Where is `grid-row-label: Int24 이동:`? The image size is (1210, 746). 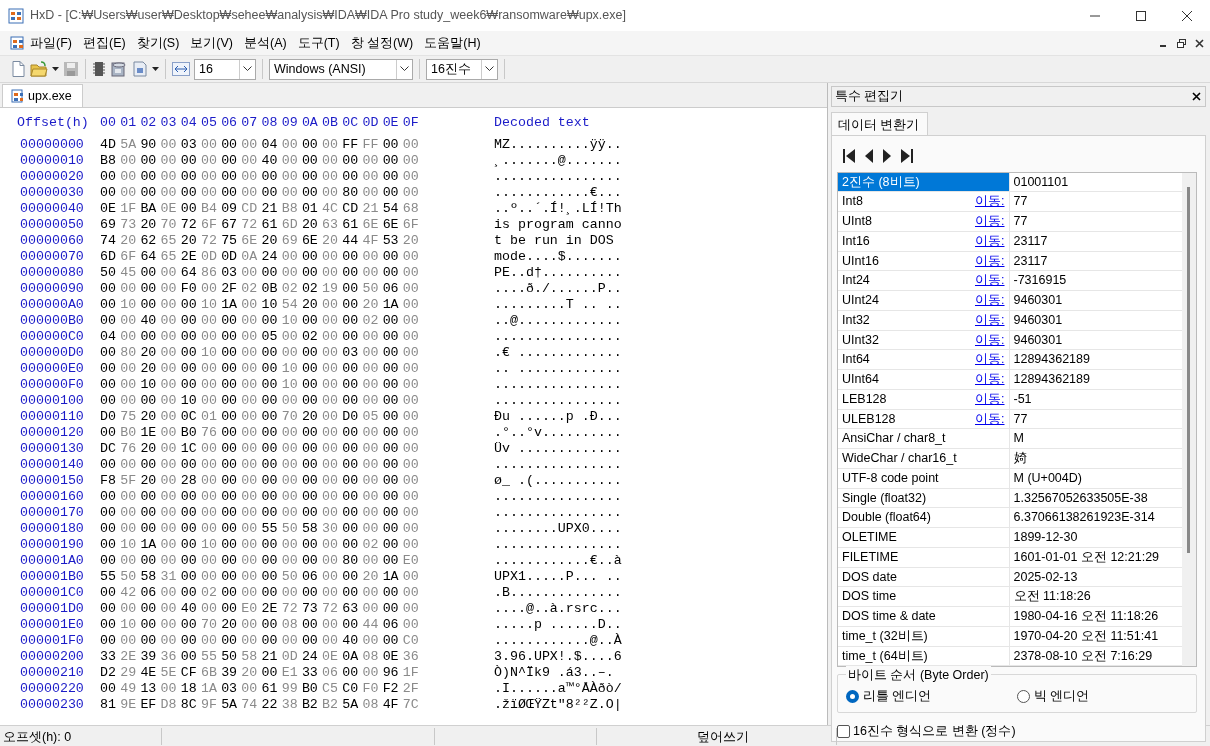 grid-row-label: Int24 이동: is located at coordinates (923, 280).